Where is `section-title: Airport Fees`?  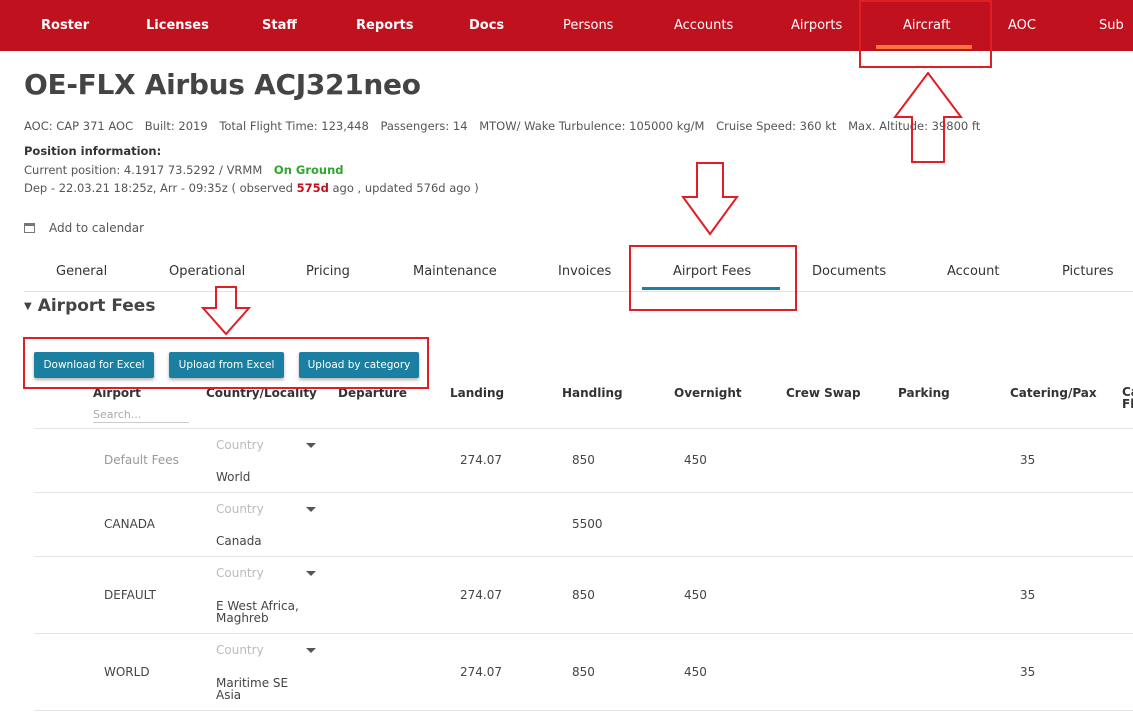 section-title: Airport Fees is located at coordinates (96, 306).